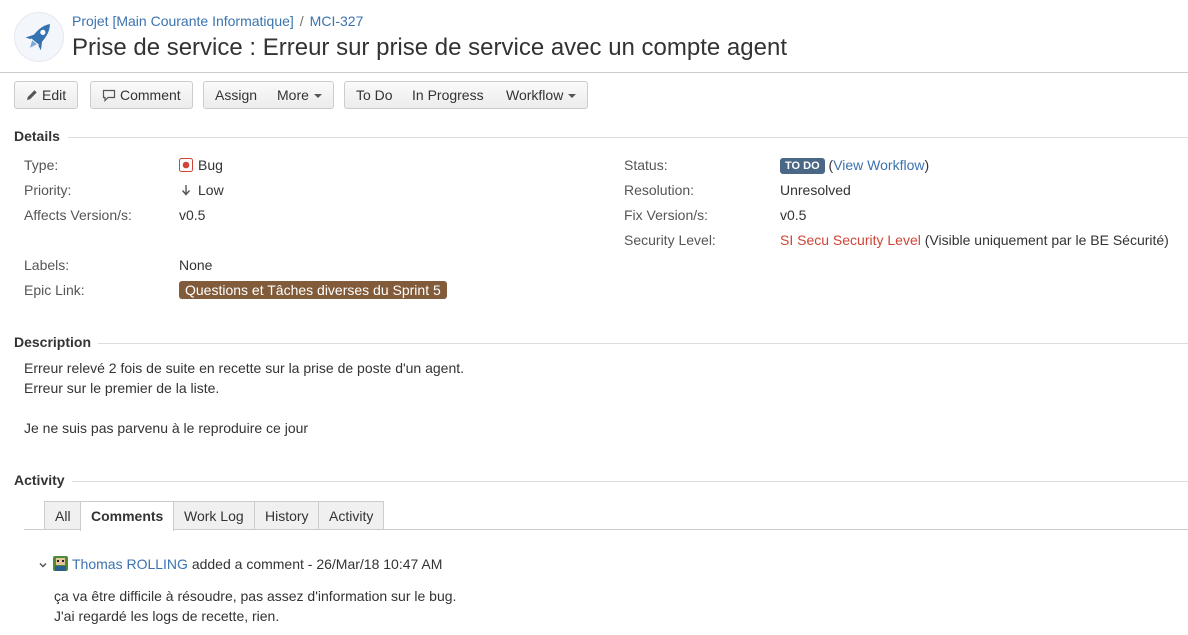 Image resolution: width=1188 pixels, height=635 pixels. Describe the element at coordinates (192, 215) in the screenshot. I see `affects-version-value: v0.5` at that location.